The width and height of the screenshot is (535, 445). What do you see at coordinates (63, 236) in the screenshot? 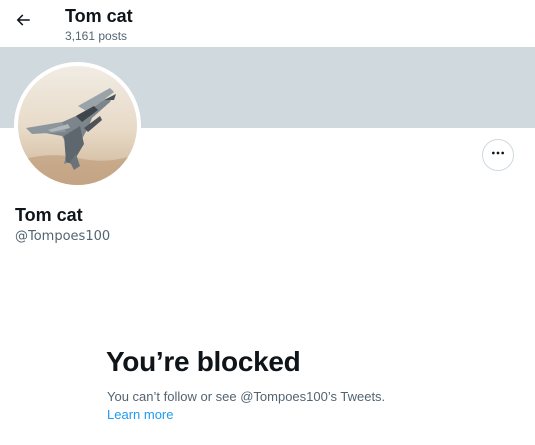
I see `profile-handle: @Tompoes100` at bounding box center [63, 236].